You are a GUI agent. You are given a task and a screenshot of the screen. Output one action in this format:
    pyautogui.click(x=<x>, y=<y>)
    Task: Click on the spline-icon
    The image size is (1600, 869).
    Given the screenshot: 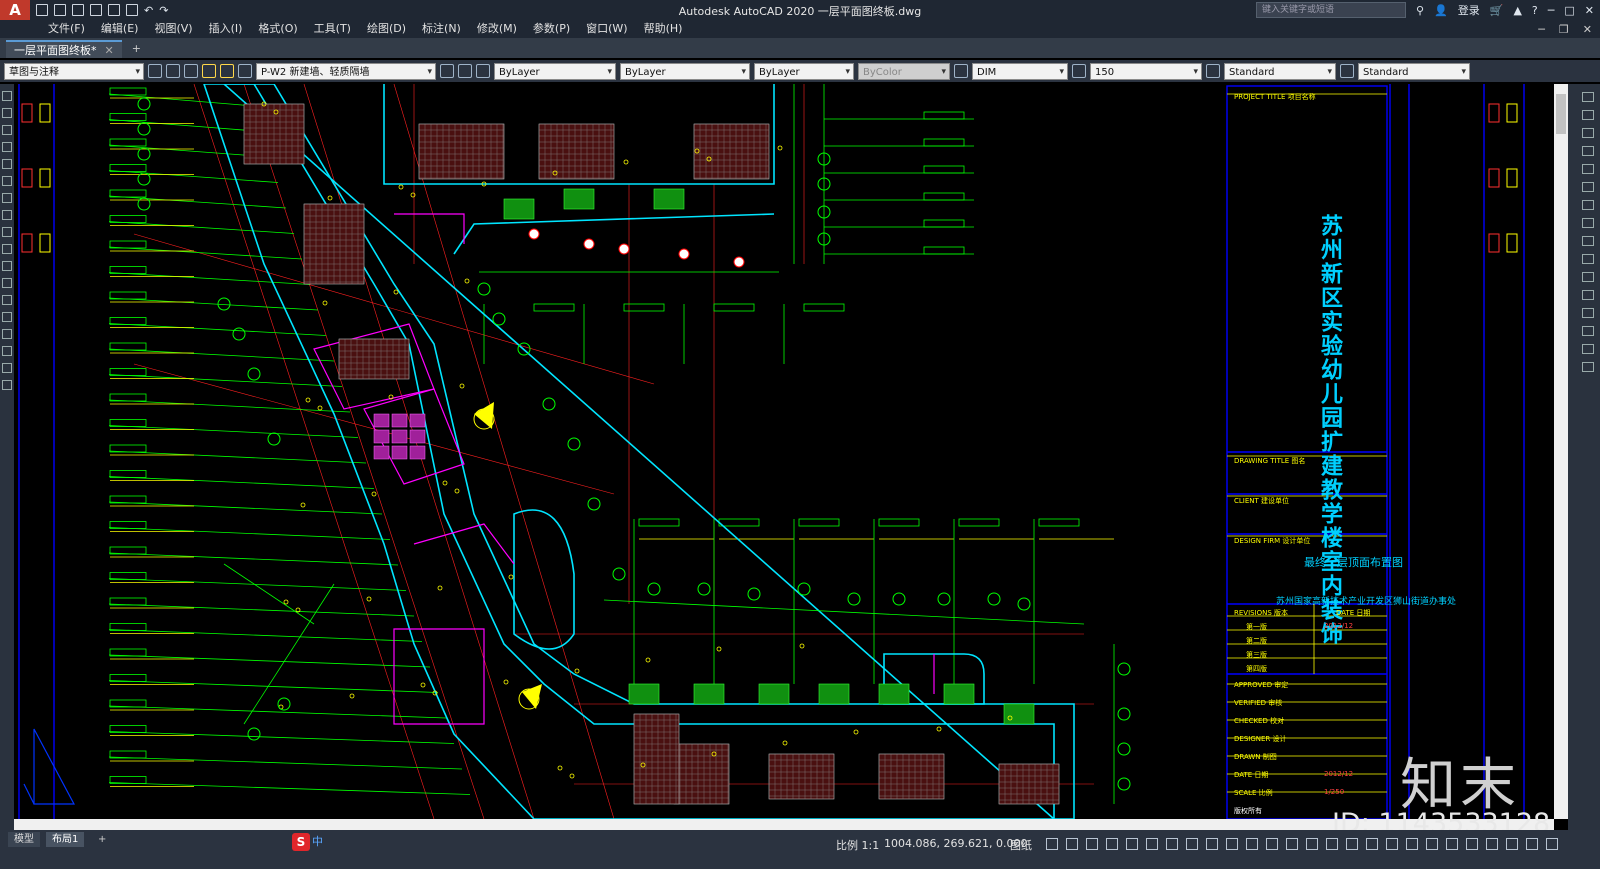 What is the action you would take?
    pyautogui.click(x=7, y=232)
    